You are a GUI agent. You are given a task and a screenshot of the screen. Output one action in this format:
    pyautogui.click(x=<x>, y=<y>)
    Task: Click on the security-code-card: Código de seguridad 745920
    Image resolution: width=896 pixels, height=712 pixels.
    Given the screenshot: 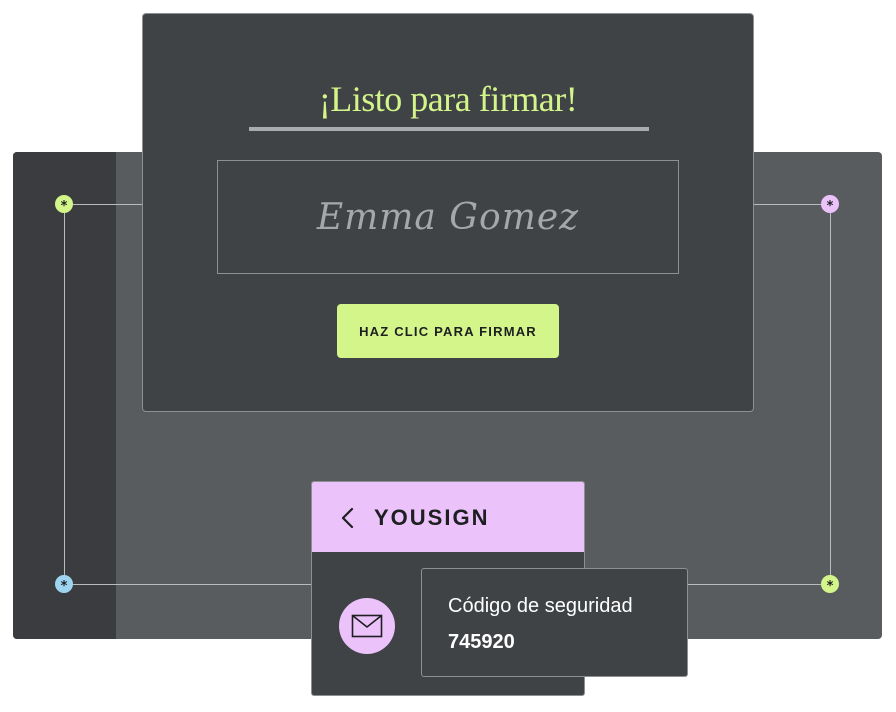 What is the action you would take?
    pyautogui.click(x=554, y=622)
    